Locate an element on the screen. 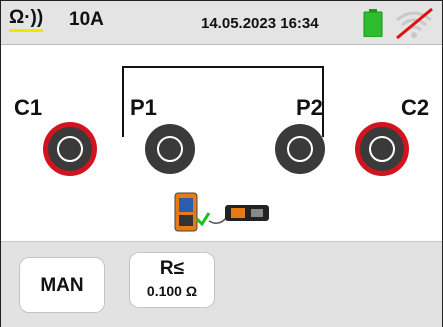 Image resolution: width=443 pixels, height=327 pixels. terminal-c2 is located at coordinates (382, 149).